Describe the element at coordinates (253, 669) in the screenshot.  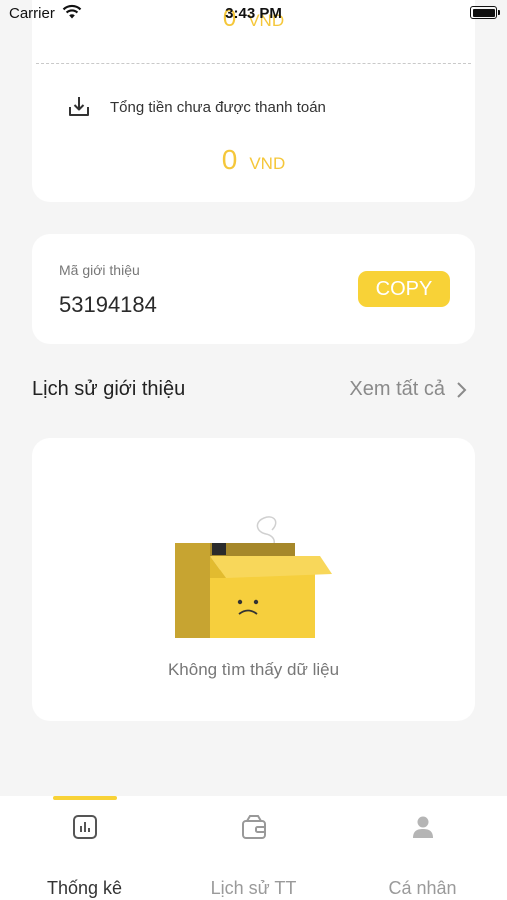
I see `empty-state-text: Không tìm thấy dữ liệu` at that location.